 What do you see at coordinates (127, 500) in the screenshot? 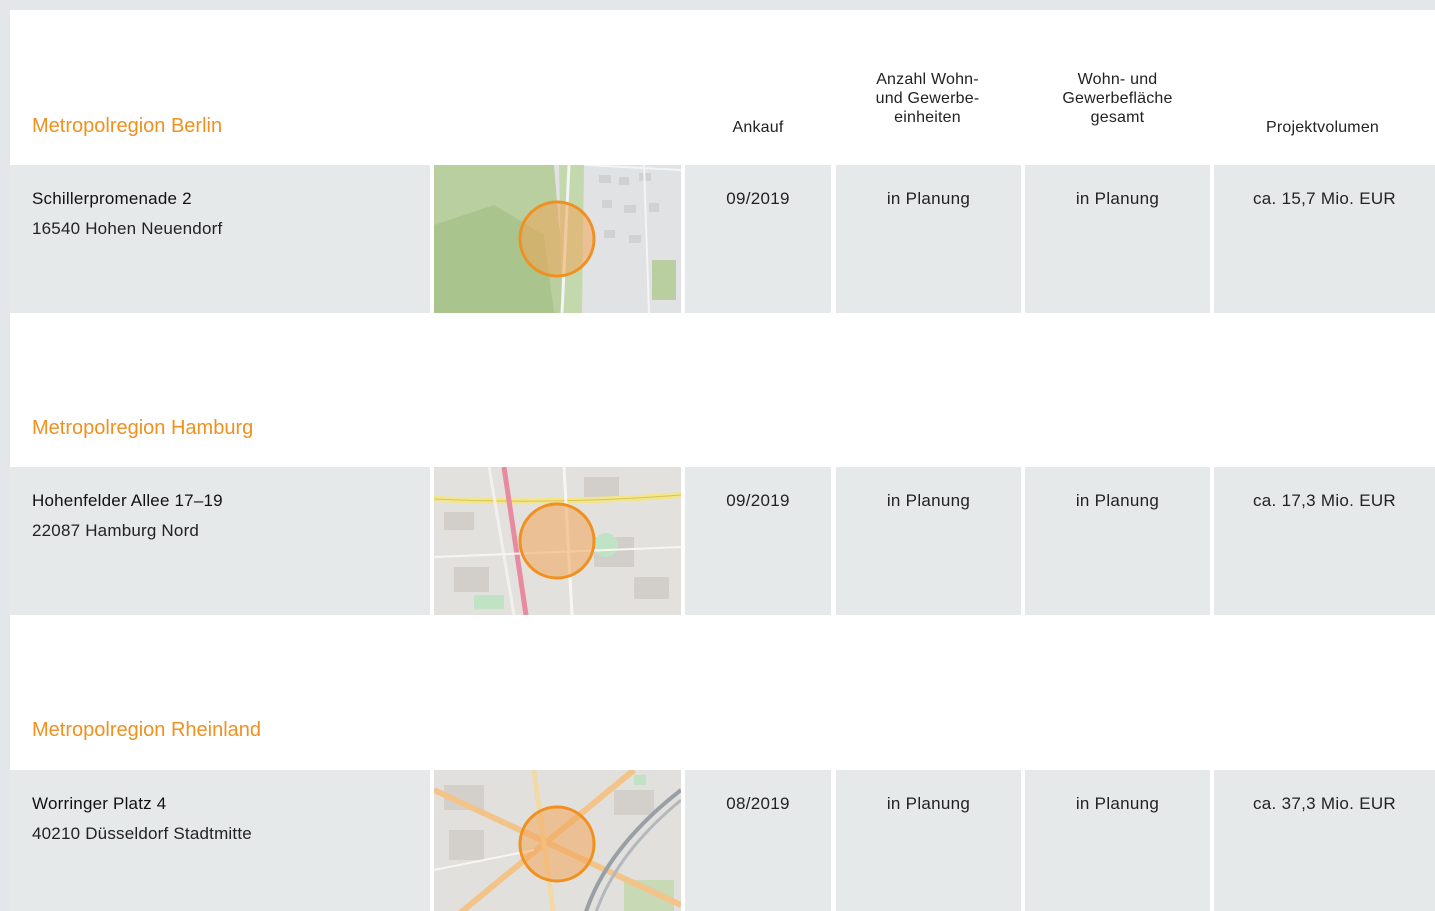
I see `street-address: Hohenfelder Allee 17–19` at bounding box center [127, 500].